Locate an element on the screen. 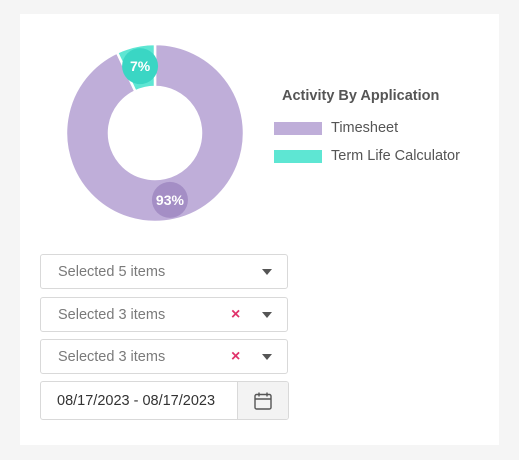 Image resolution: width=519 pixels, height=460 pixels. date-range-picker is located at coordinates (164, 400).